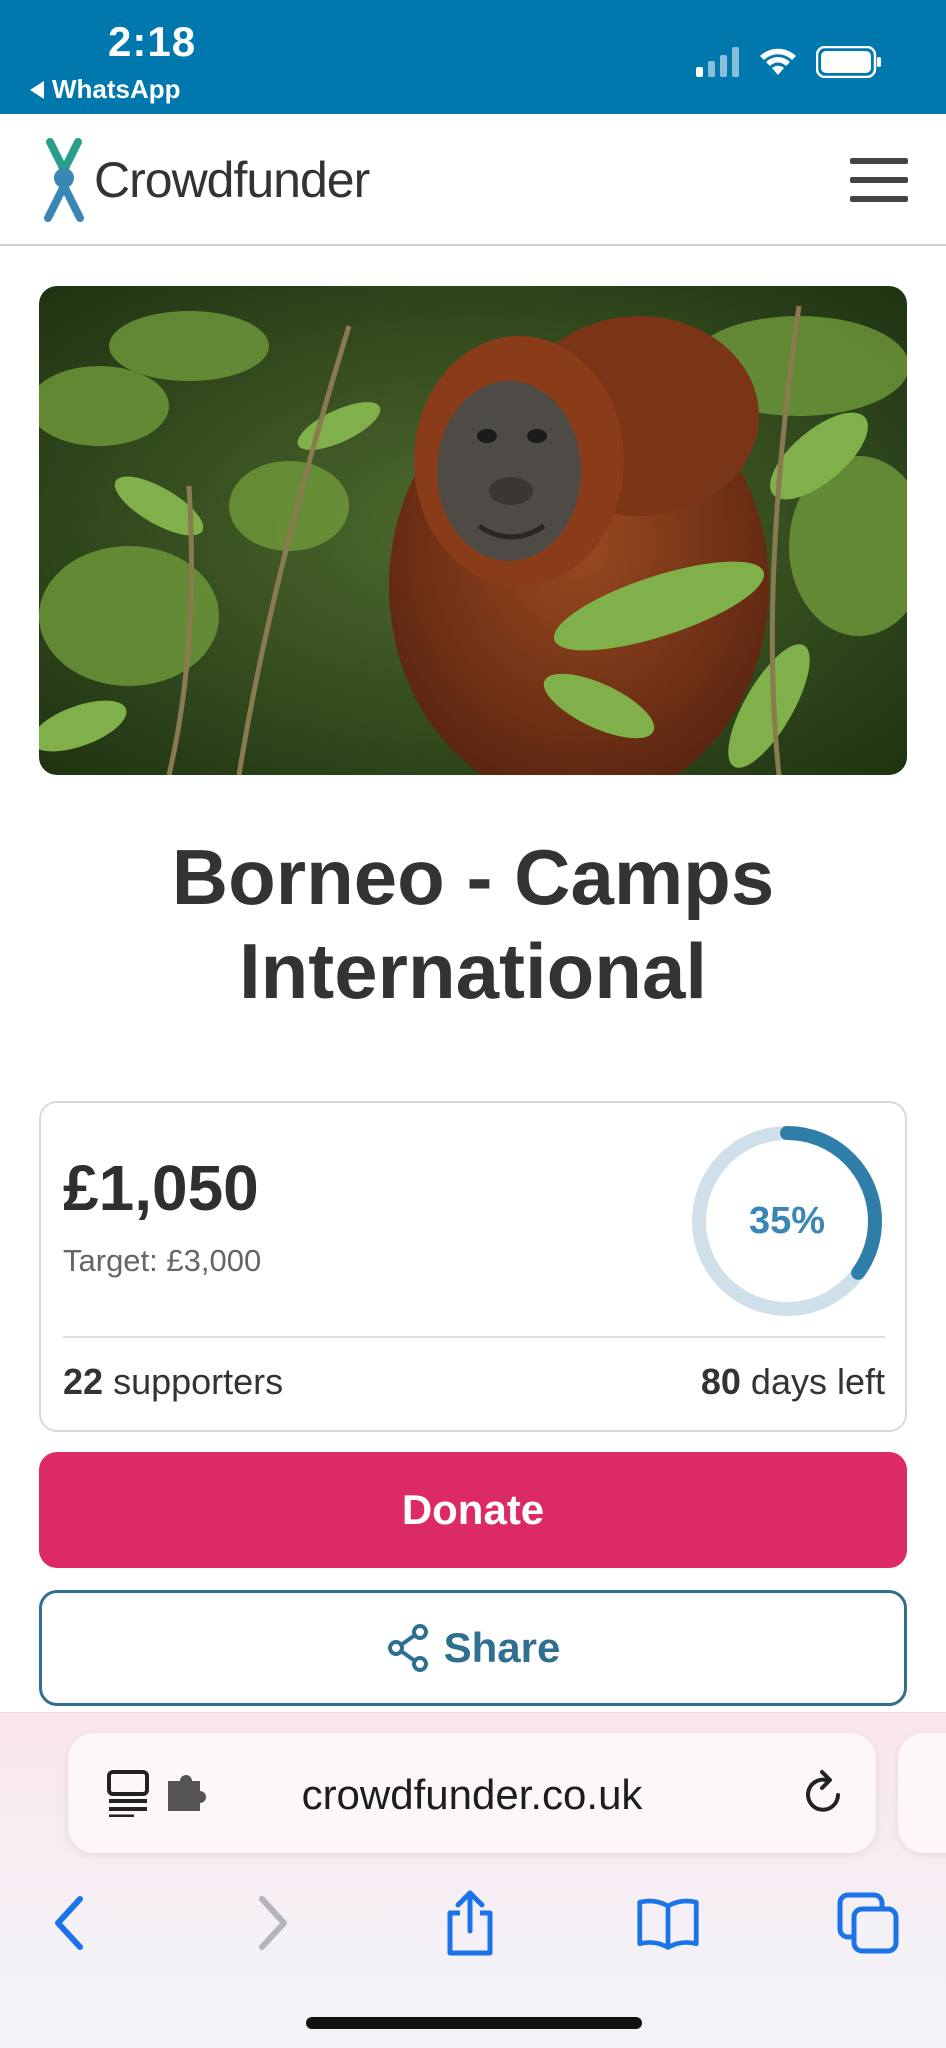 Image resolution: width=946 pixels, height=2048 pixels. What do you see at coordinates (272, 1923) in the screenshot?
I see `forward-icon` at bounding box center [272, 1923].